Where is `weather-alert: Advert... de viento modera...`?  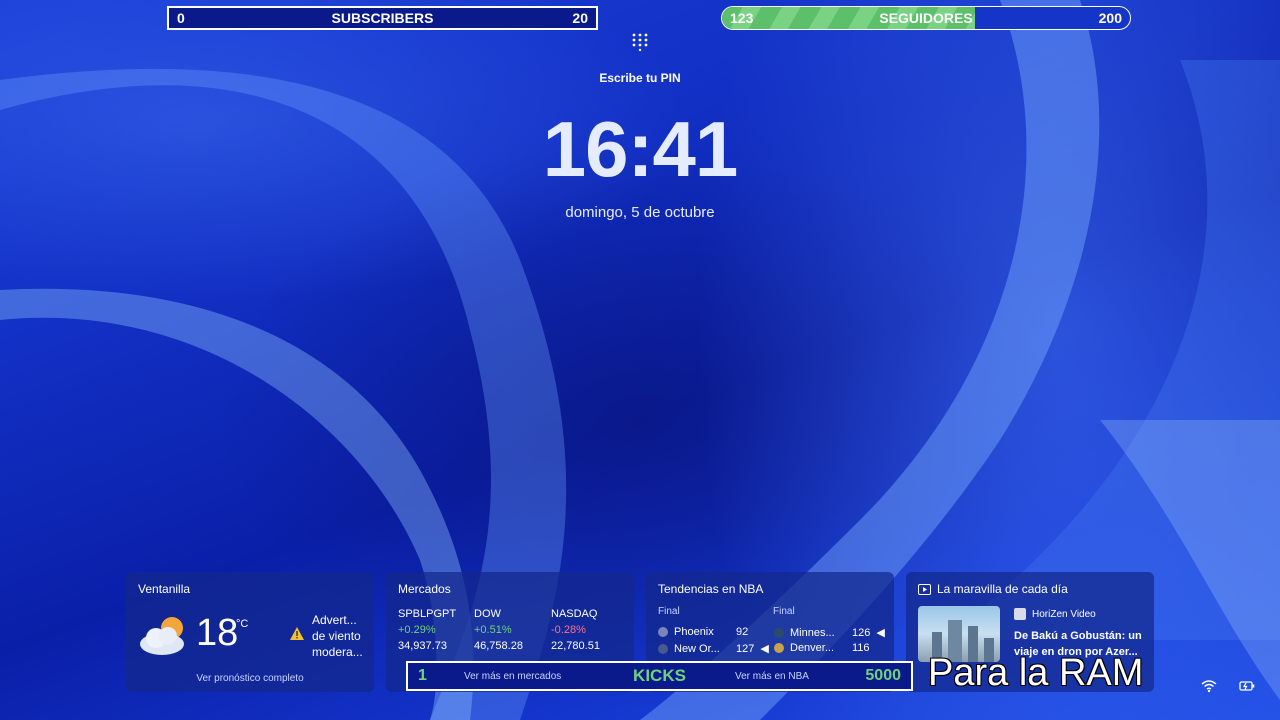
weather-alert: Advert... de viento modera... is located at coordinates (342, 636).